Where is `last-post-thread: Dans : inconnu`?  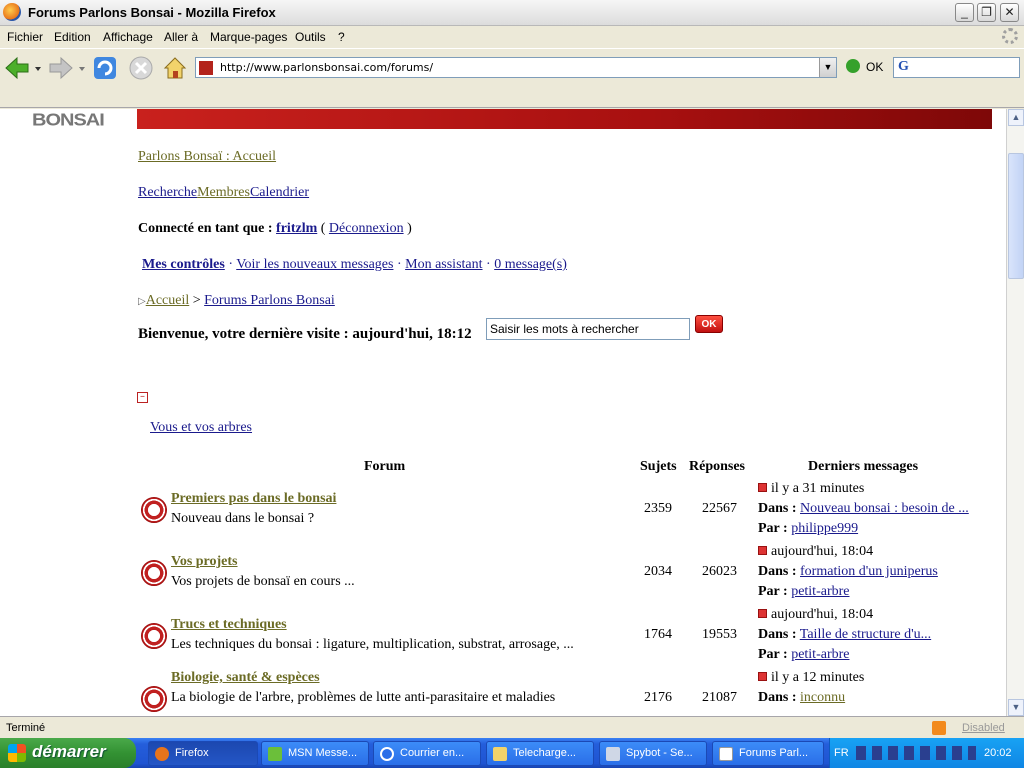 last-post-thread: Dans : inconnu is located at coordinates (802, 697).